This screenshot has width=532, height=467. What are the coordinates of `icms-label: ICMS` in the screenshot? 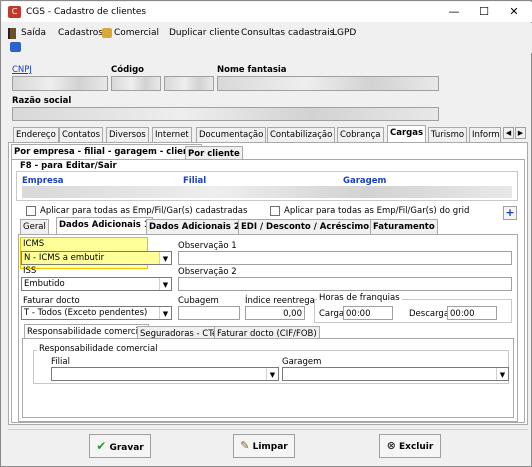 It's located at (34, 244).